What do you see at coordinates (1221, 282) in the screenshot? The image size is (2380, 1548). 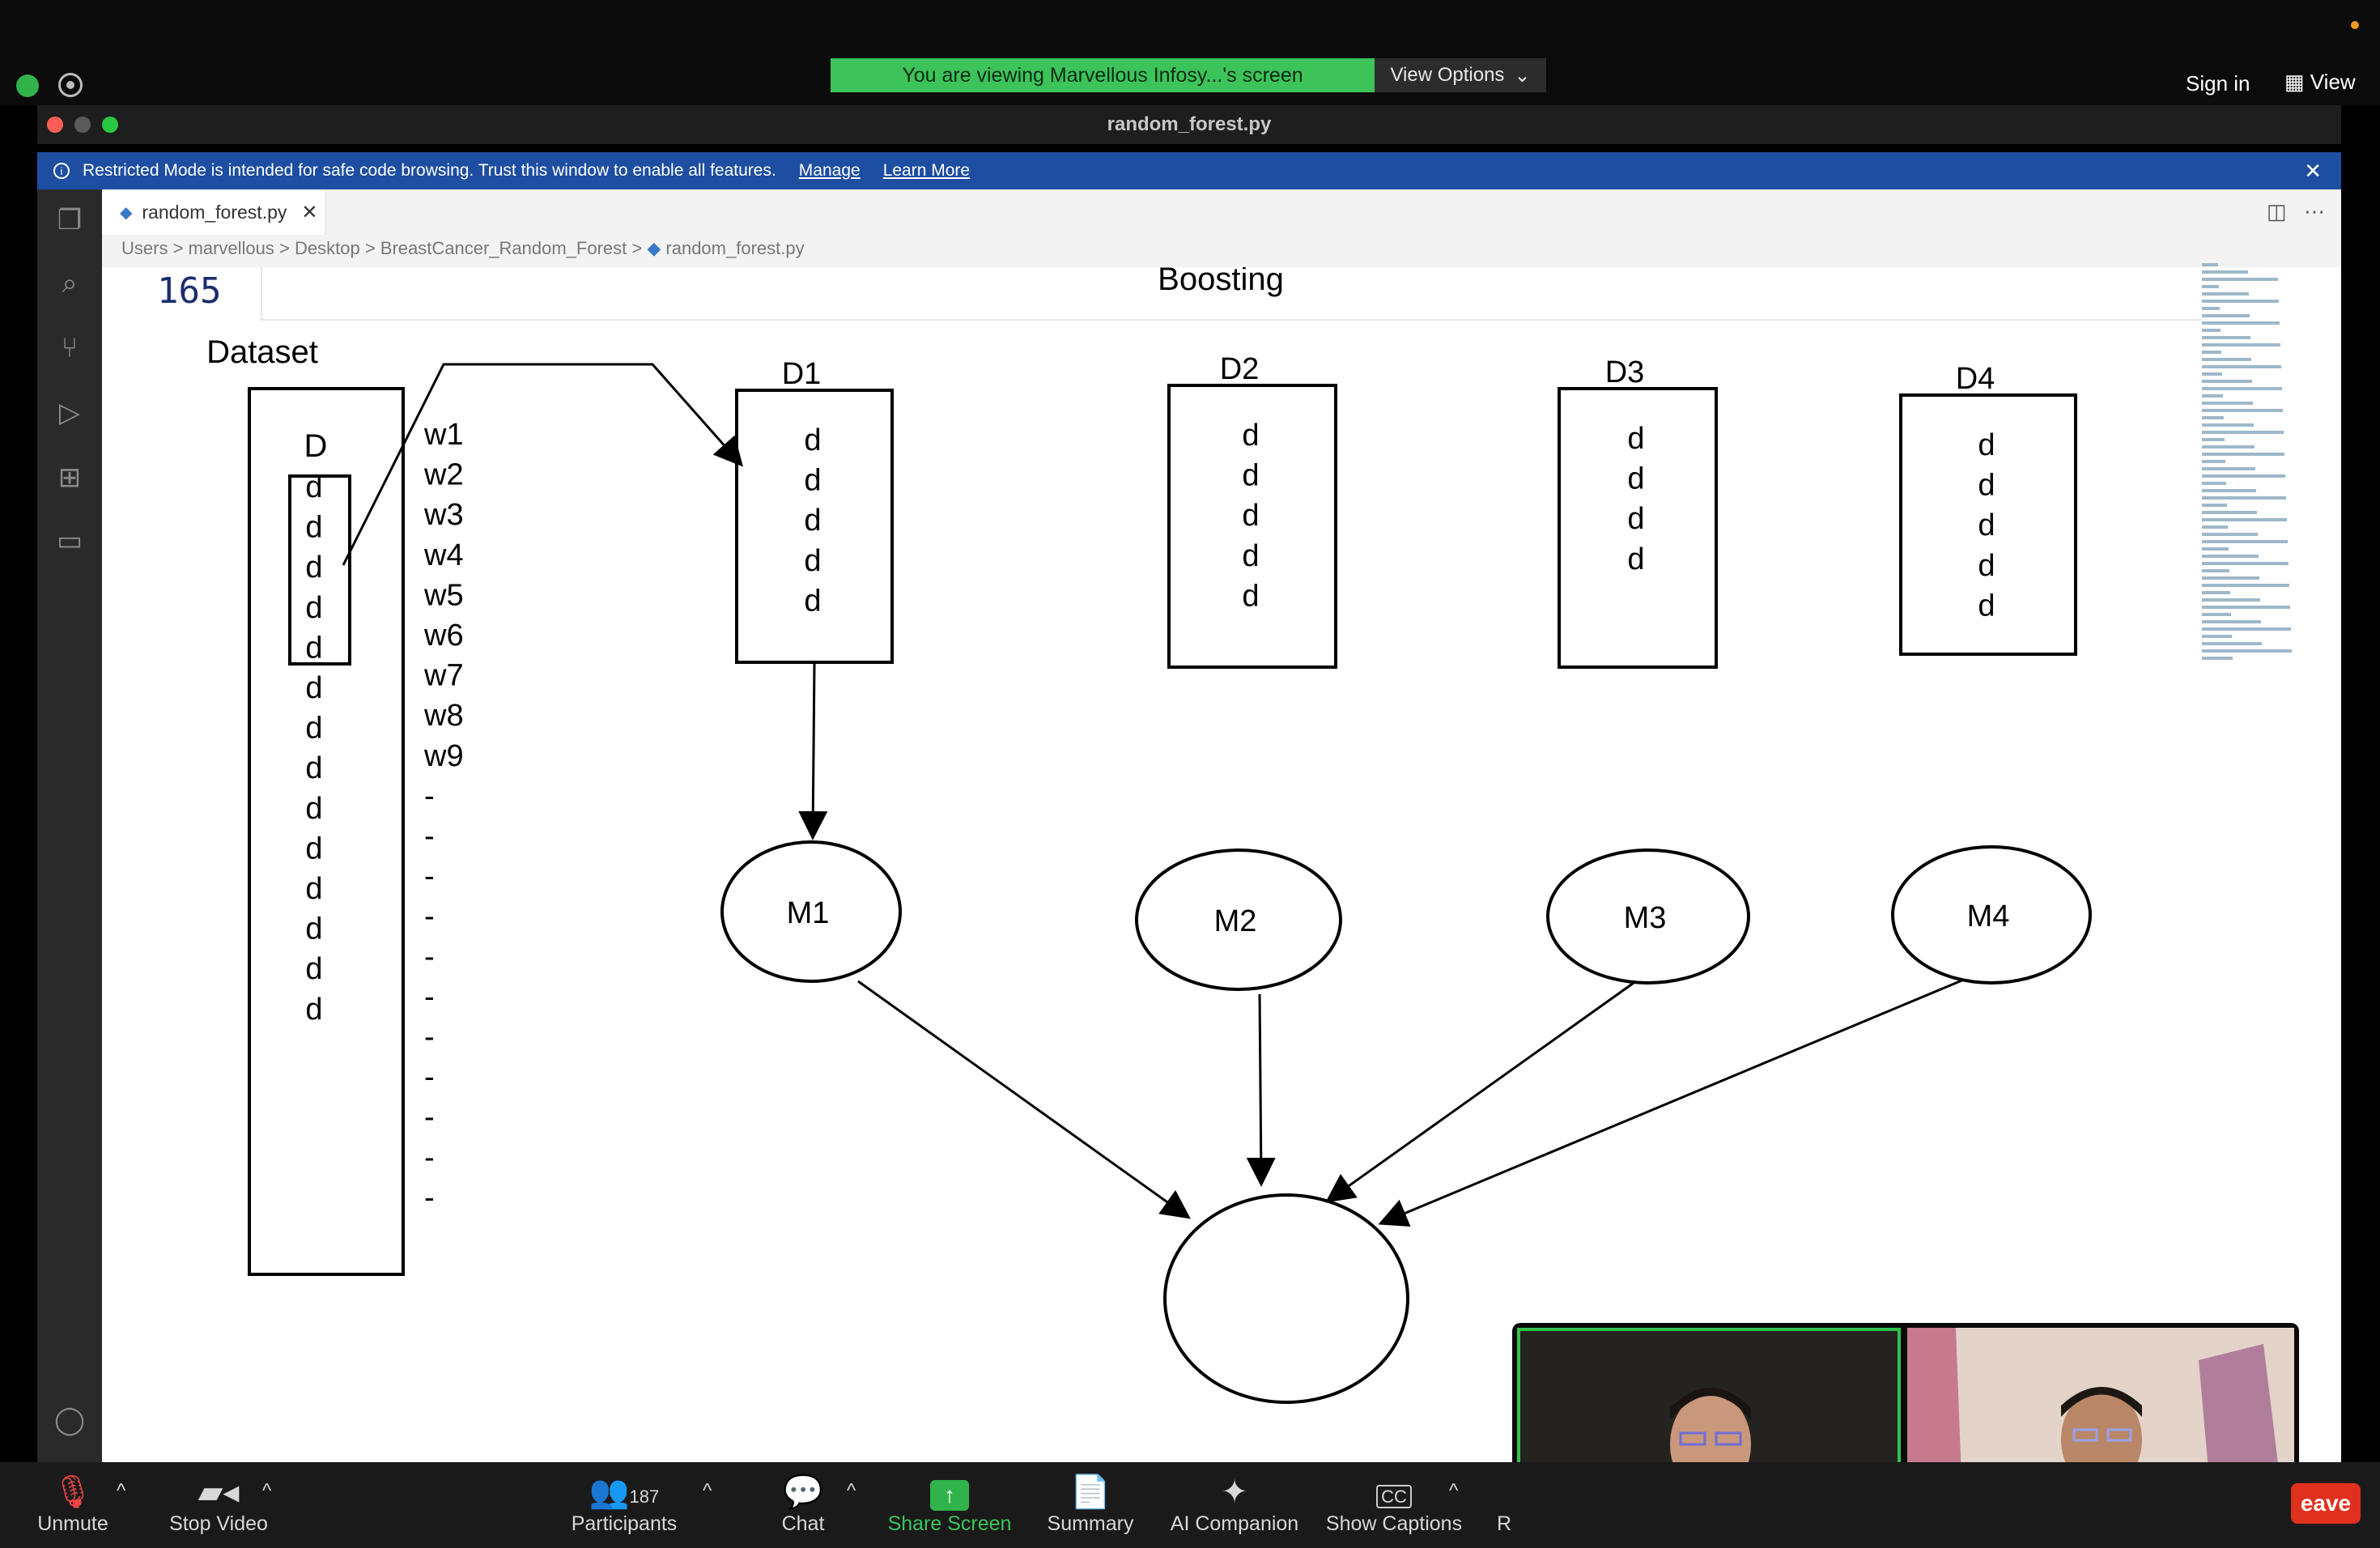 I see `diagram-title: Boosting` at bounding box center [1221, 282].